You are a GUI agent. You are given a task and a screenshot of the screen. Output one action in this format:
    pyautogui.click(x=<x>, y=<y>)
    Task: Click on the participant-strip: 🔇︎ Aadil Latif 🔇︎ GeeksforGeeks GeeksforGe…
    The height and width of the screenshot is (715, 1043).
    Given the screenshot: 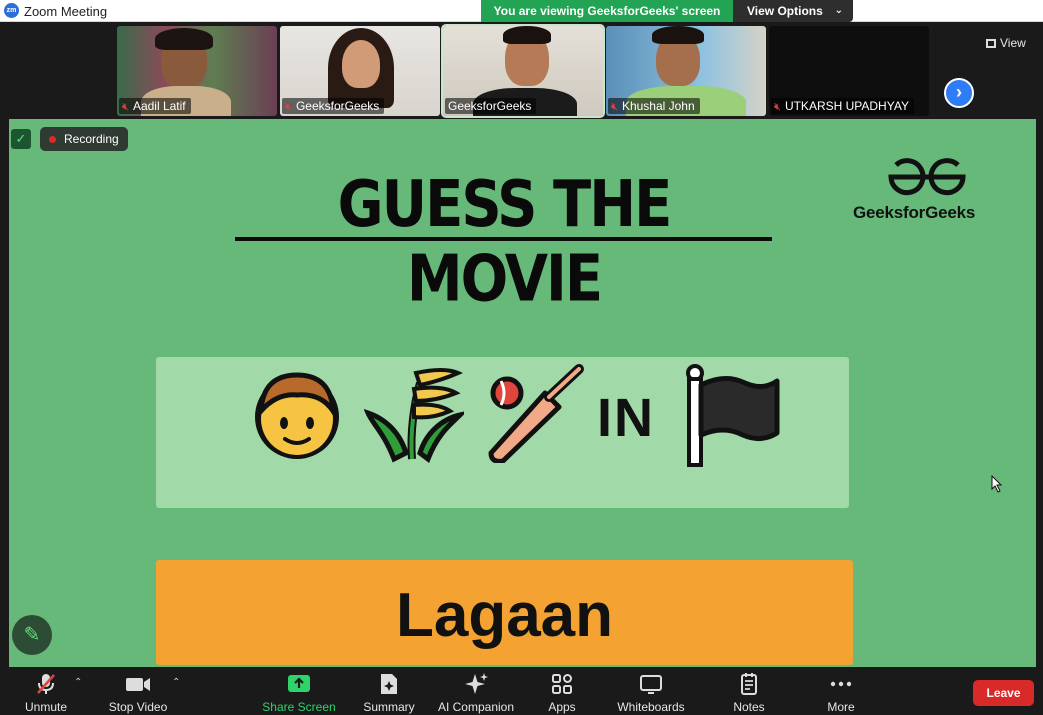 What is the action you would take?
    pyautogui.click(x=521, y=70)
    